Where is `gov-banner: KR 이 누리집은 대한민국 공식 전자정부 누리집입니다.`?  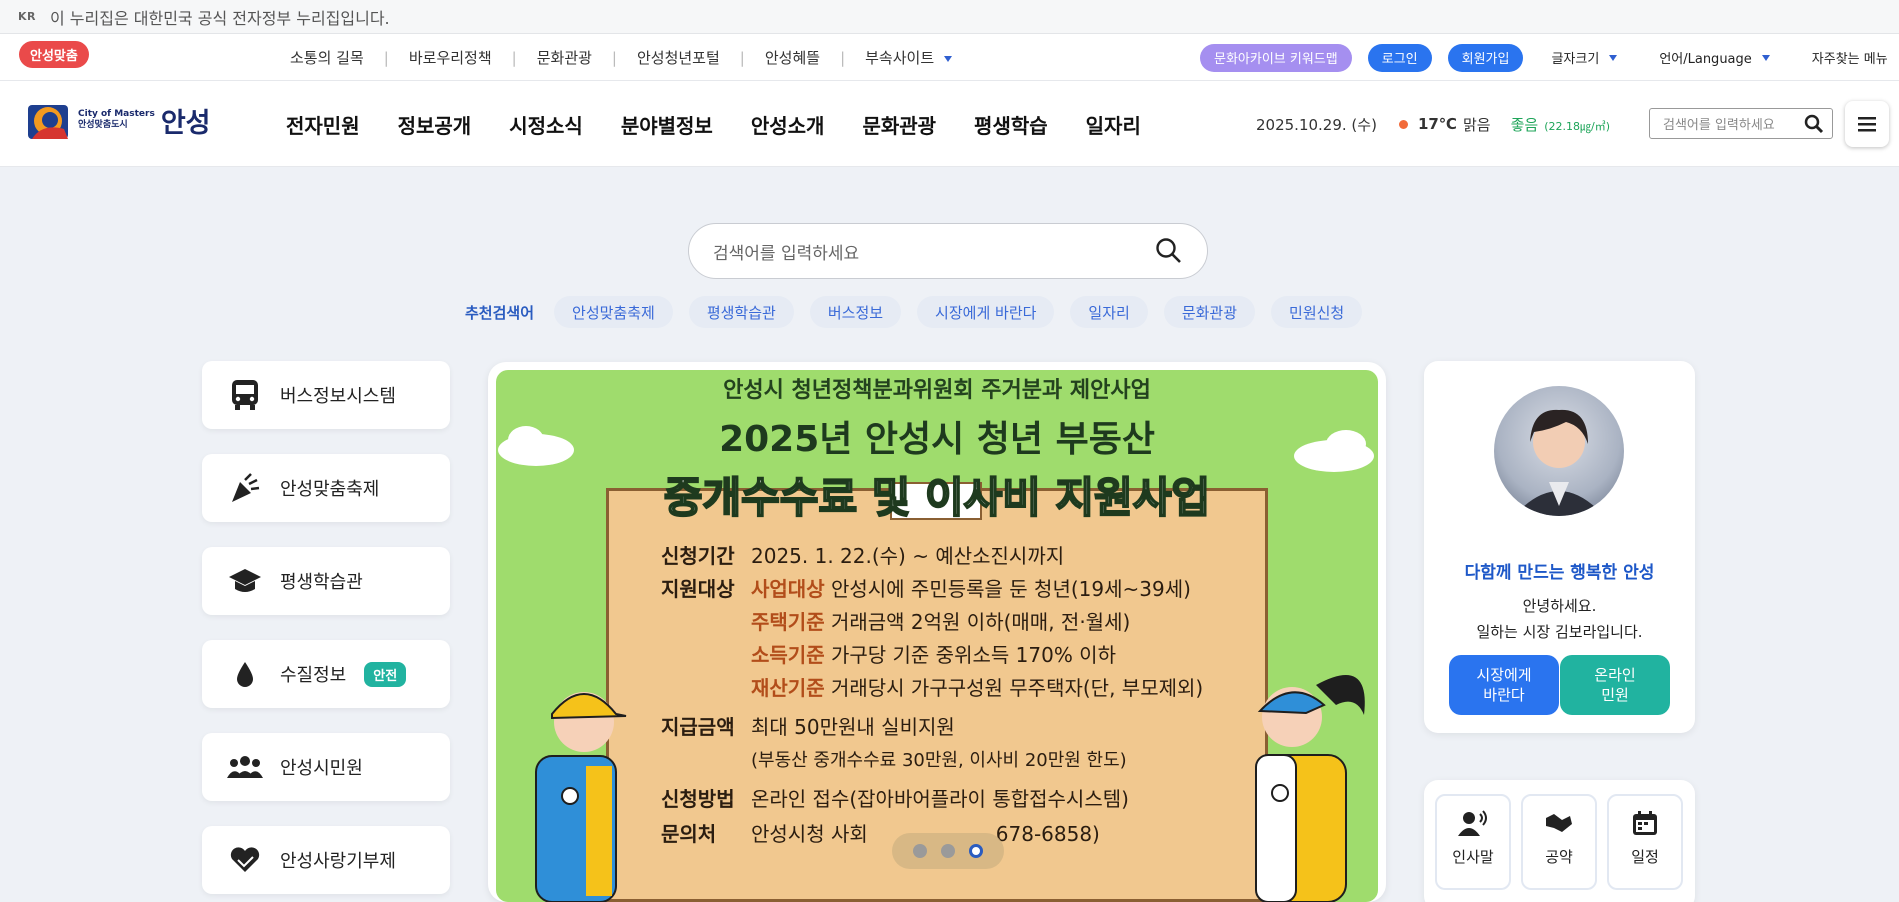 gov-banner: KR 이 누리집은 대한민국 공식 전자정부 누리집입니다. is located at coordinates (949, 17).